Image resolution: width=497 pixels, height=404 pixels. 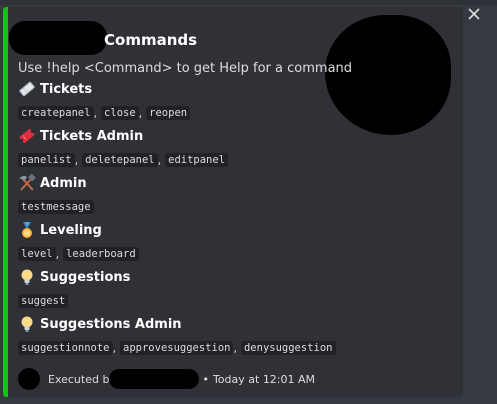 I want to click on command-code: close, so click(x=120, y=113).